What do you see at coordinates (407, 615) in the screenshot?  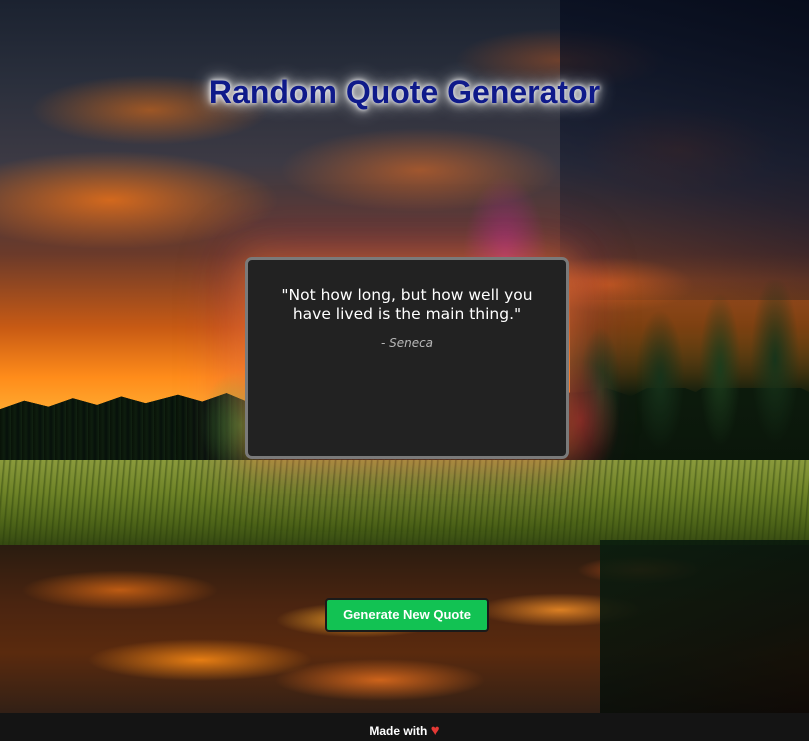 I see `generate-quote-button: Generate New Quote` at bounding box center [407, 615].